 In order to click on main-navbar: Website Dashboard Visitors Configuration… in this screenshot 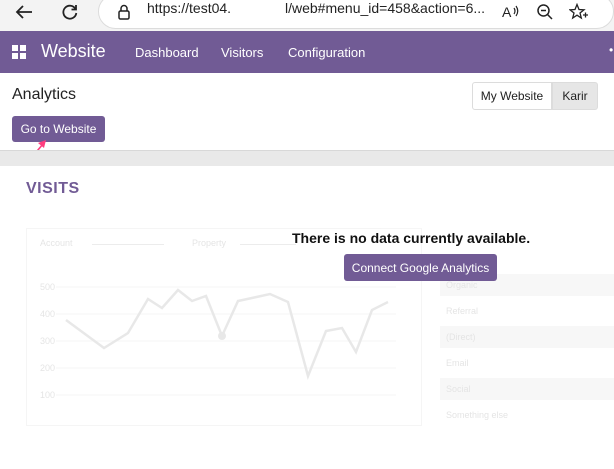, I will do `click(307, 52)`.